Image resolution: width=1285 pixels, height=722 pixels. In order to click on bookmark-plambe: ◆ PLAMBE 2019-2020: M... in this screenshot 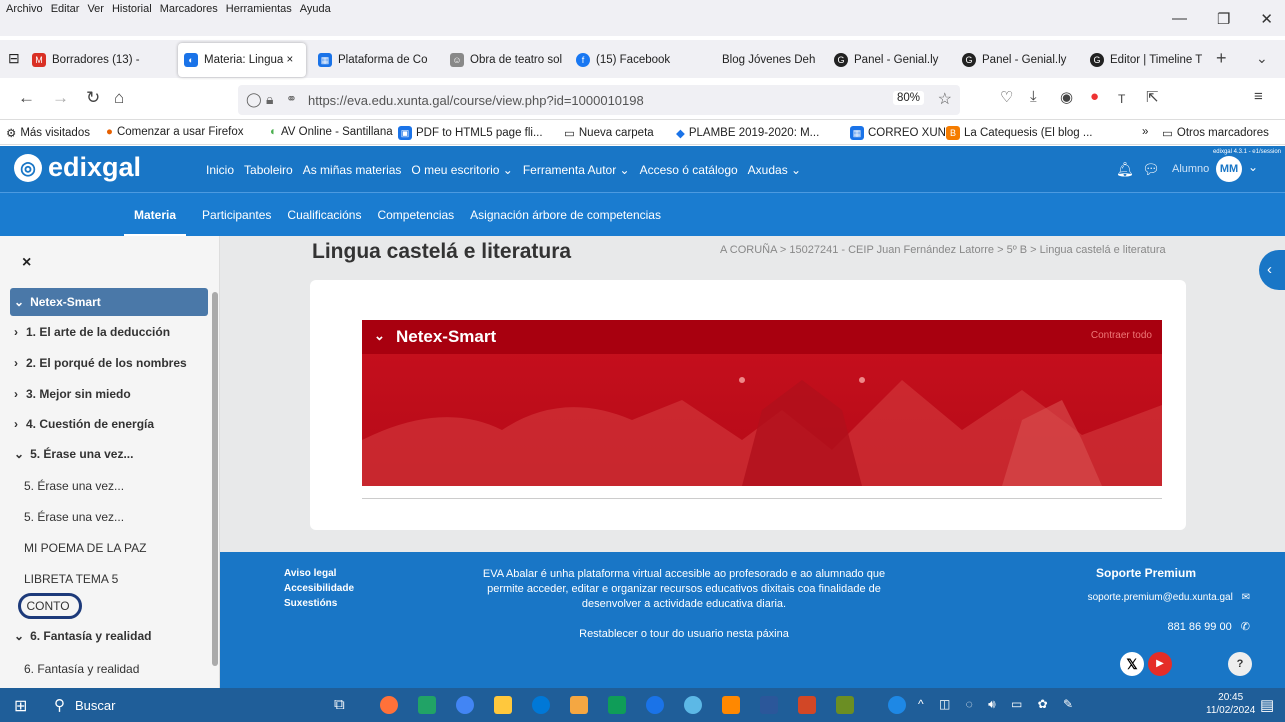, I will do `click(747, 133)`.